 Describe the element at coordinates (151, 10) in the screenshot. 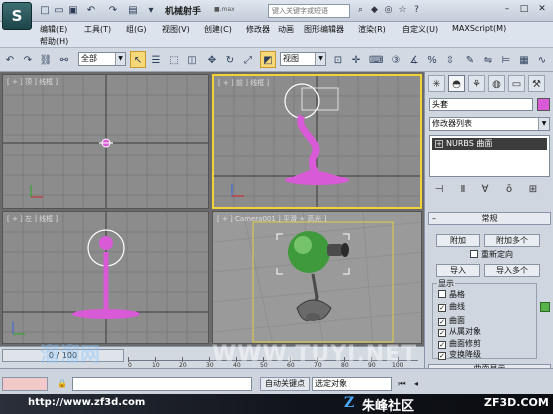

I see `quick-access-dropdown-icon: ▾` at that location.